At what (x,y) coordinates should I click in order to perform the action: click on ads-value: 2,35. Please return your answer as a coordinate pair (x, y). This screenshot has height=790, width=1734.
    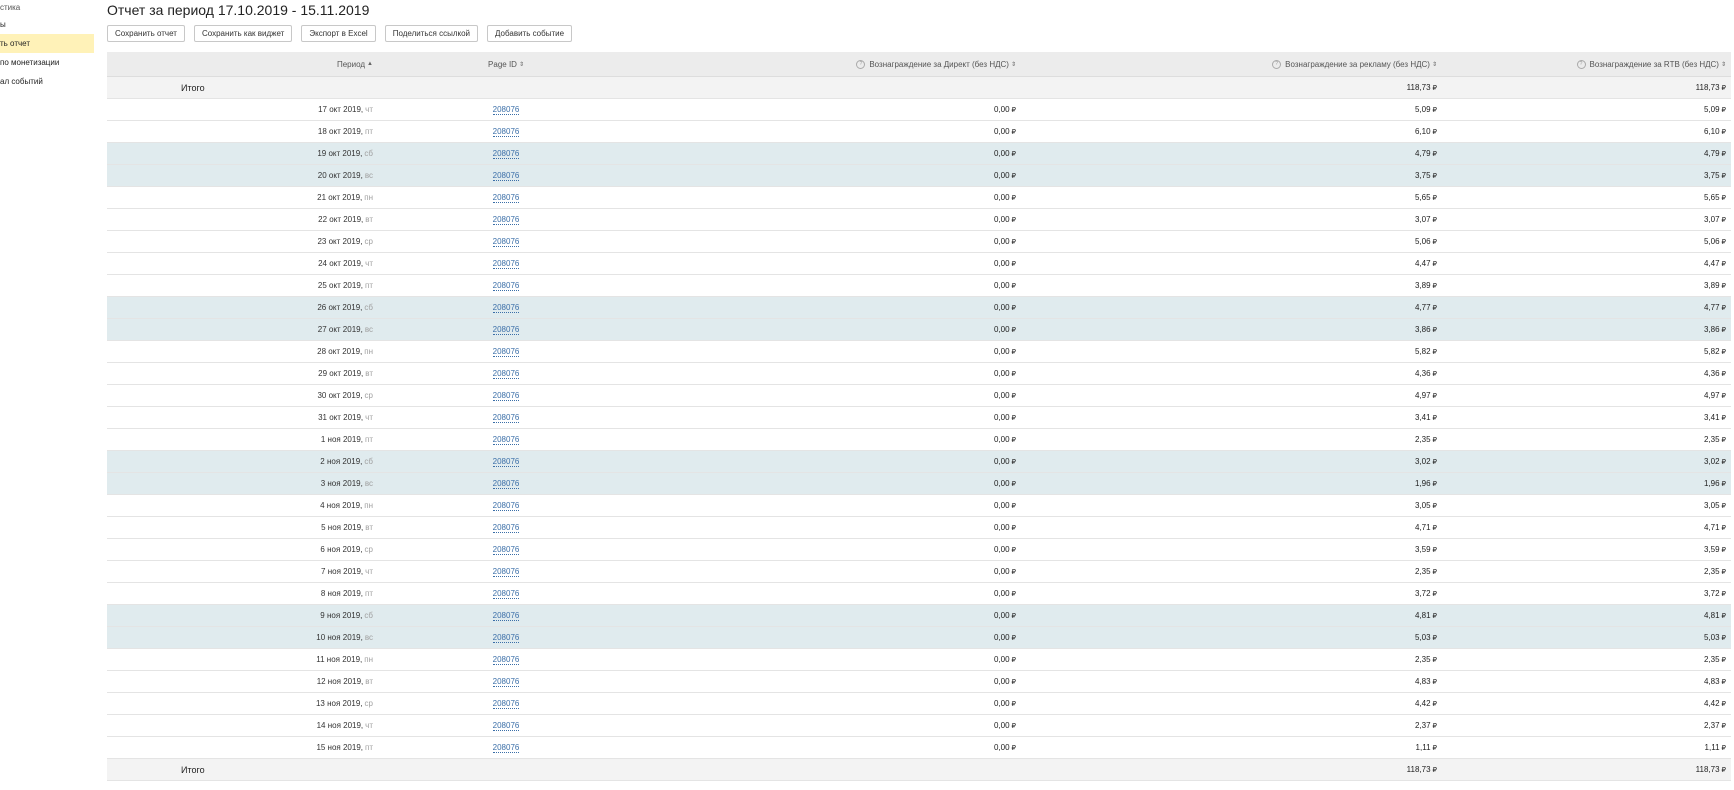
    Looking at the image, I should click on (1422, 439).